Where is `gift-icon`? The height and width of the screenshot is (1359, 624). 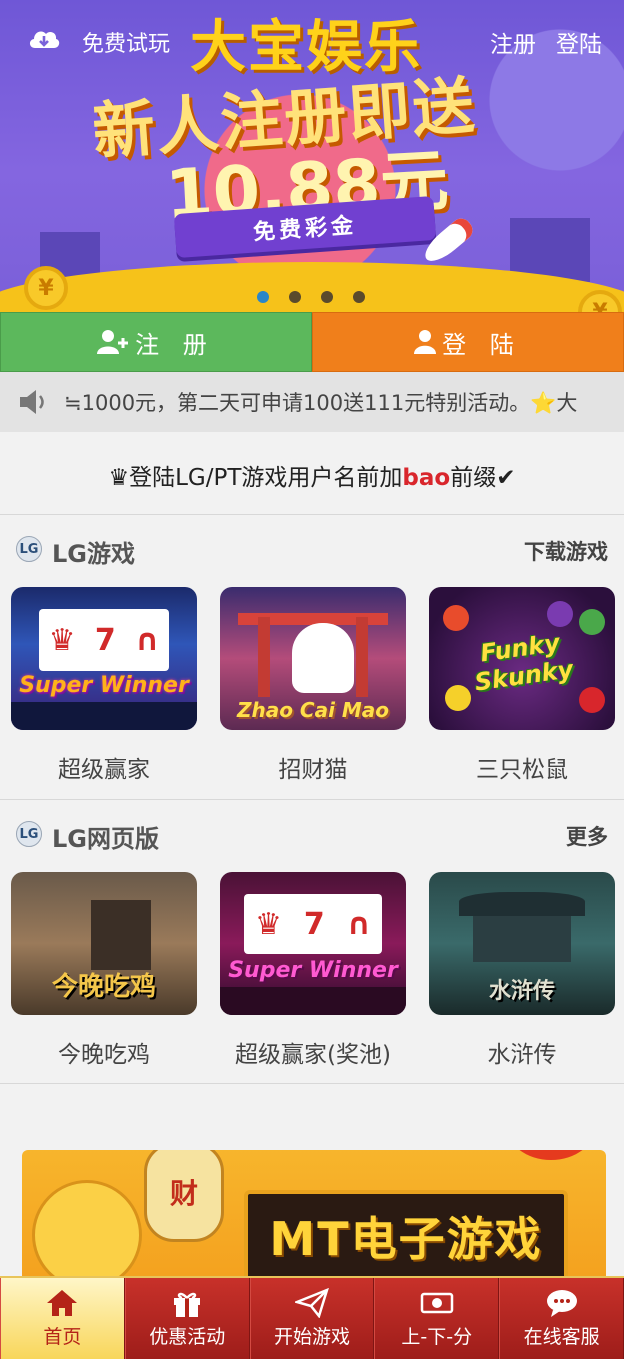
gift-icon is located at coordinates (187, 1304).